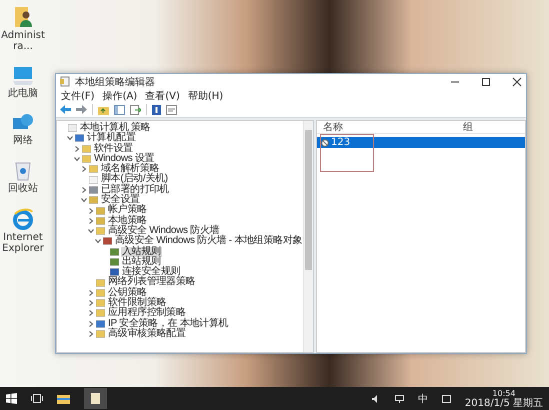  I want to click on tree-pane-icon, so click(119, 109).